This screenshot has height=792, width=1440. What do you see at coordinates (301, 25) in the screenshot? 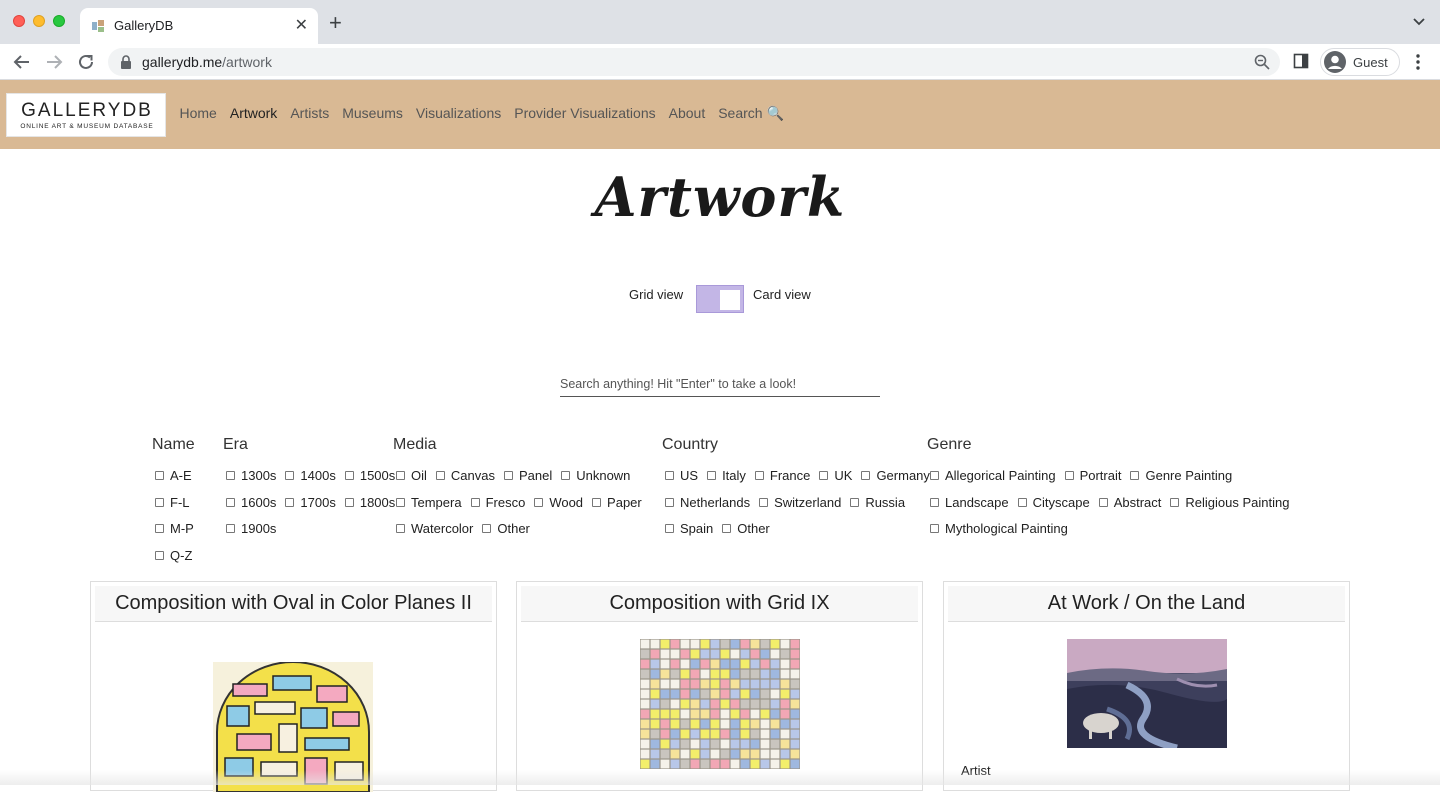
I see `close-tab-icon: ✕` at bounding box center [301, 25].